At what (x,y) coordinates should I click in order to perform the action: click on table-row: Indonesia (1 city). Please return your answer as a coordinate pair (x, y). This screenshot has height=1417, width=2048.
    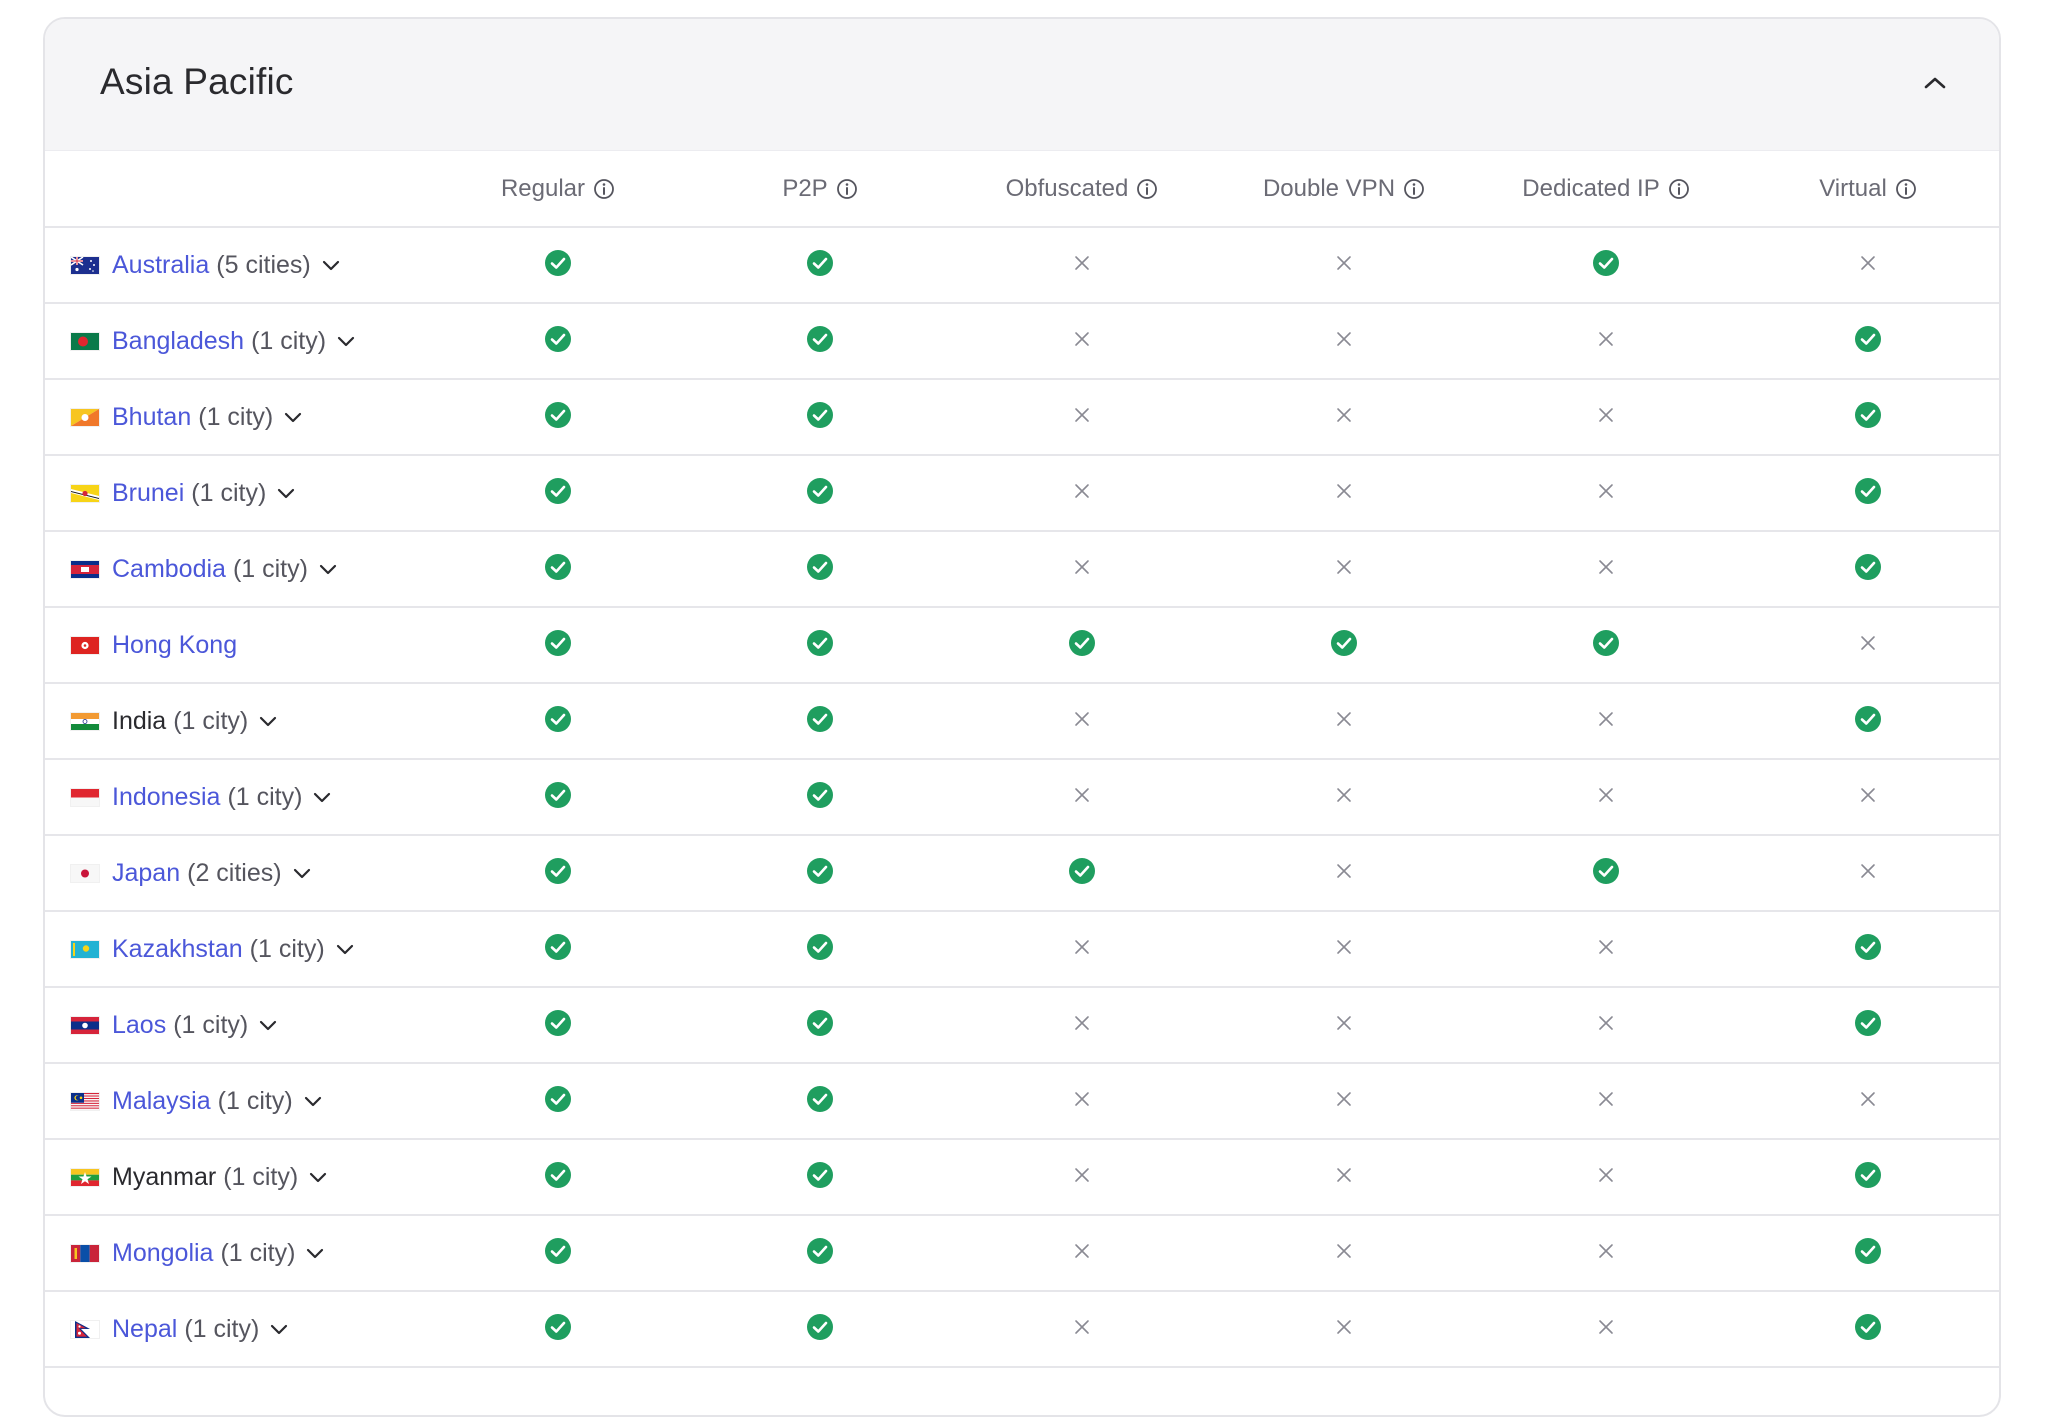
    Looking at the image, I should click on (1022, 797).